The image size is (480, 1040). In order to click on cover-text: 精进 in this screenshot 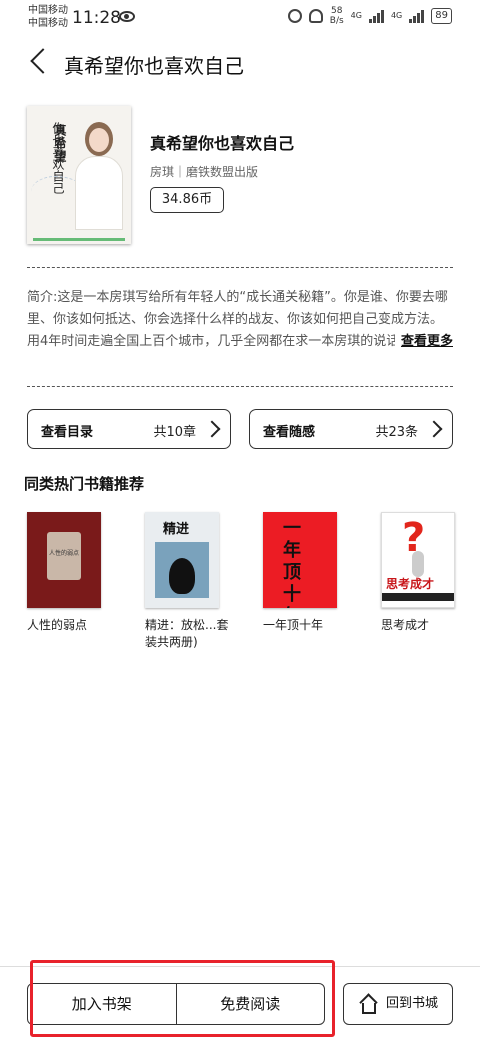, I will do `click(176, 529)`.